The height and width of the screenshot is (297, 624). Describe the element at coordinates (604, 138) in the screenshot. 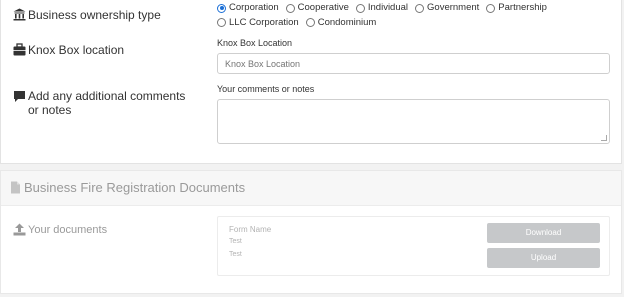

I see `resize-grip` at that location.